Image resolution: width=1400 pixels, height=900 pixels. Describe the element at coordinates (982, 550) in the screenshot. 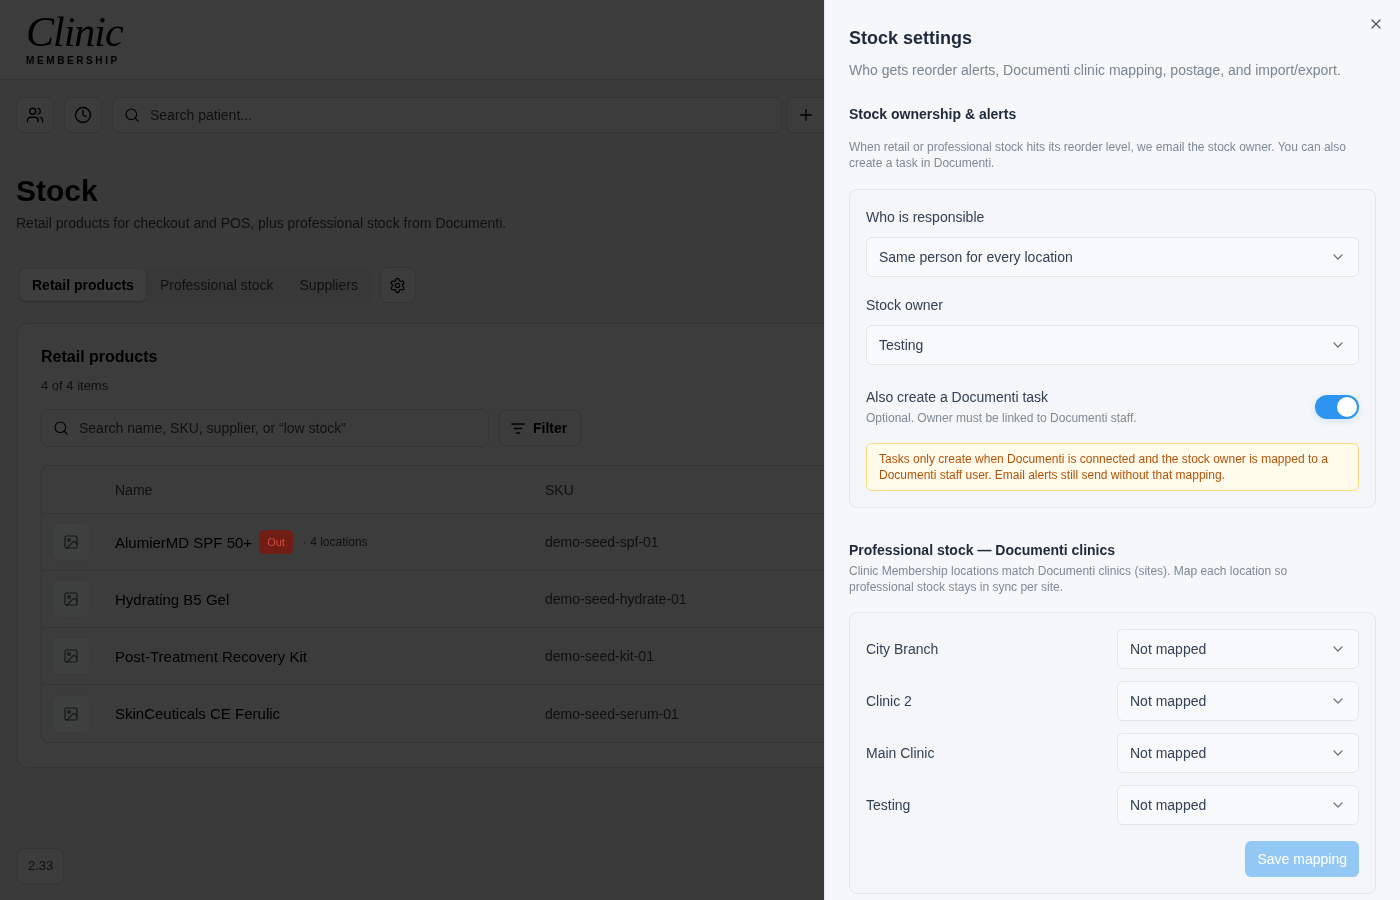

I see `section-heading: Professional stock — Documenti clinics` at that location.